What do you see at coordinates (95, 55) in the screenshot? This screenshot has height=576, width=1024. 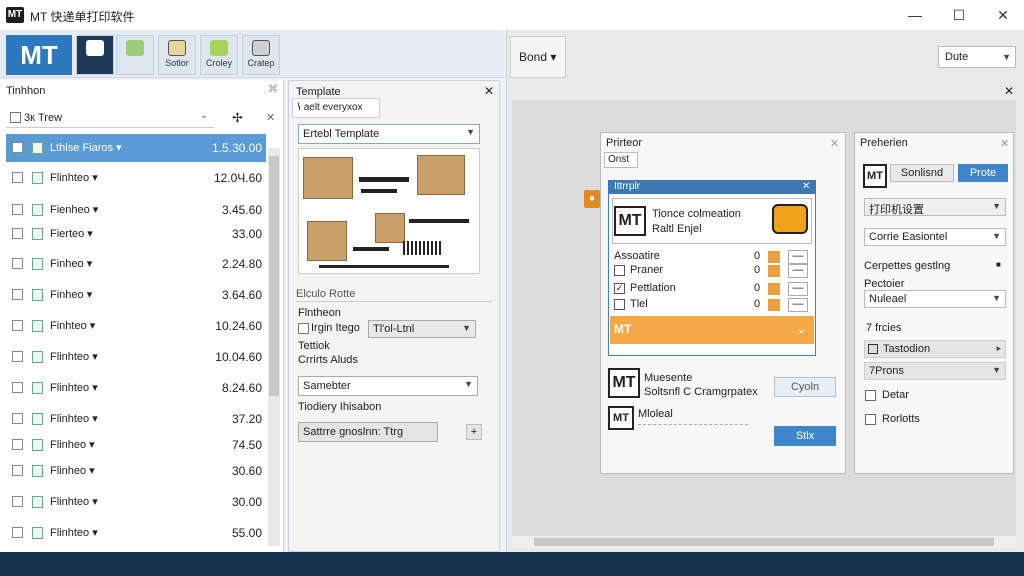 I see `database-button` at bounding box center [95, 55].